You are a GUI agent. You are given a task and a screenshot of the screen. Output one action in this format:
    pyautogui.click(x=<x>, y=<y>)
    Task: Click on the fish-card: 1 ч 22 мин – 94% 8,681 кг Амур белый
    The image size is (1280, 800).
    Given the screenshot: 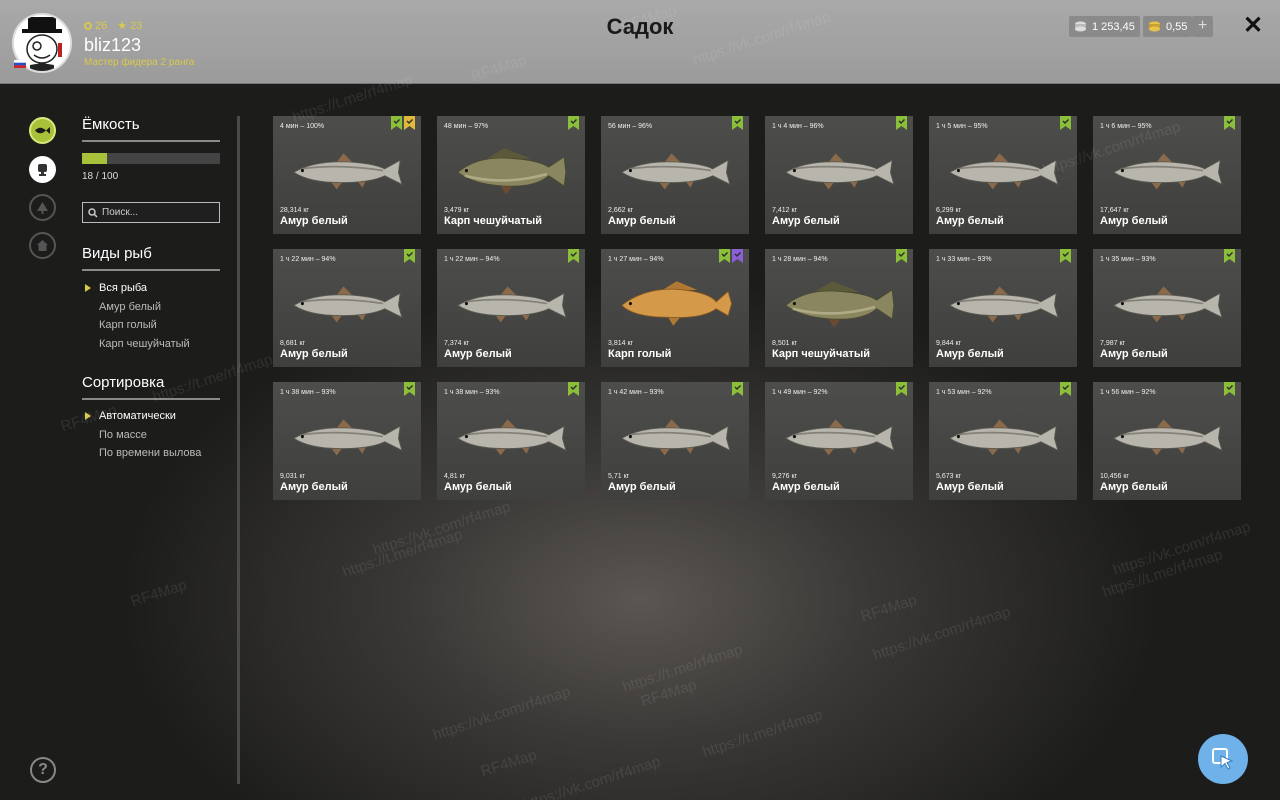 What is the action you would take?
    pyautogui.click(x=347, y=308)
    